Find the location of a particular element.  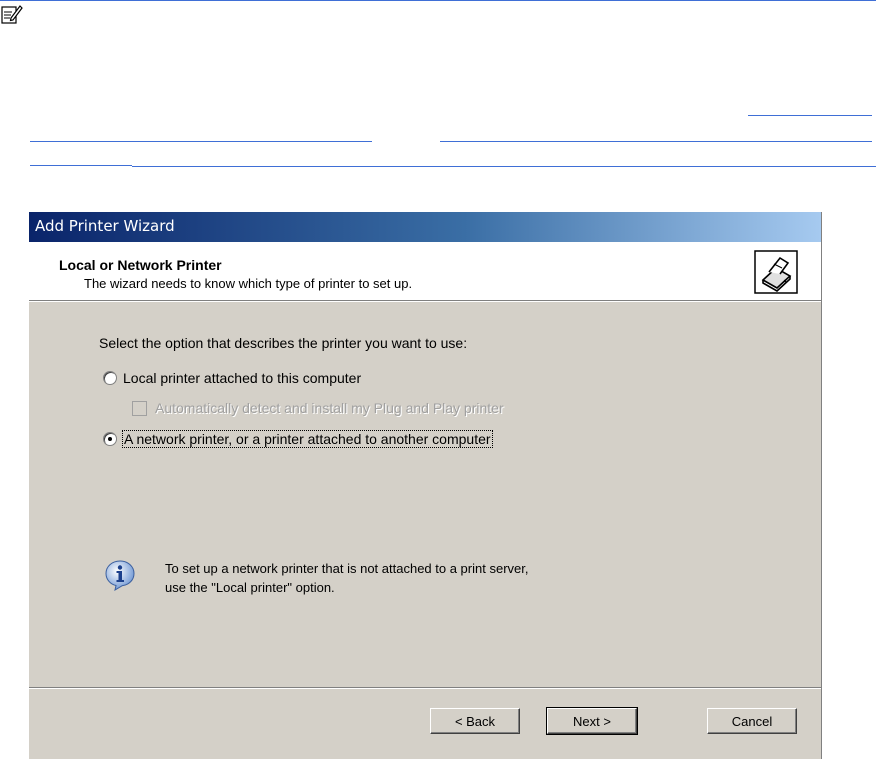

top-rule is located at coordinates (438, 0).